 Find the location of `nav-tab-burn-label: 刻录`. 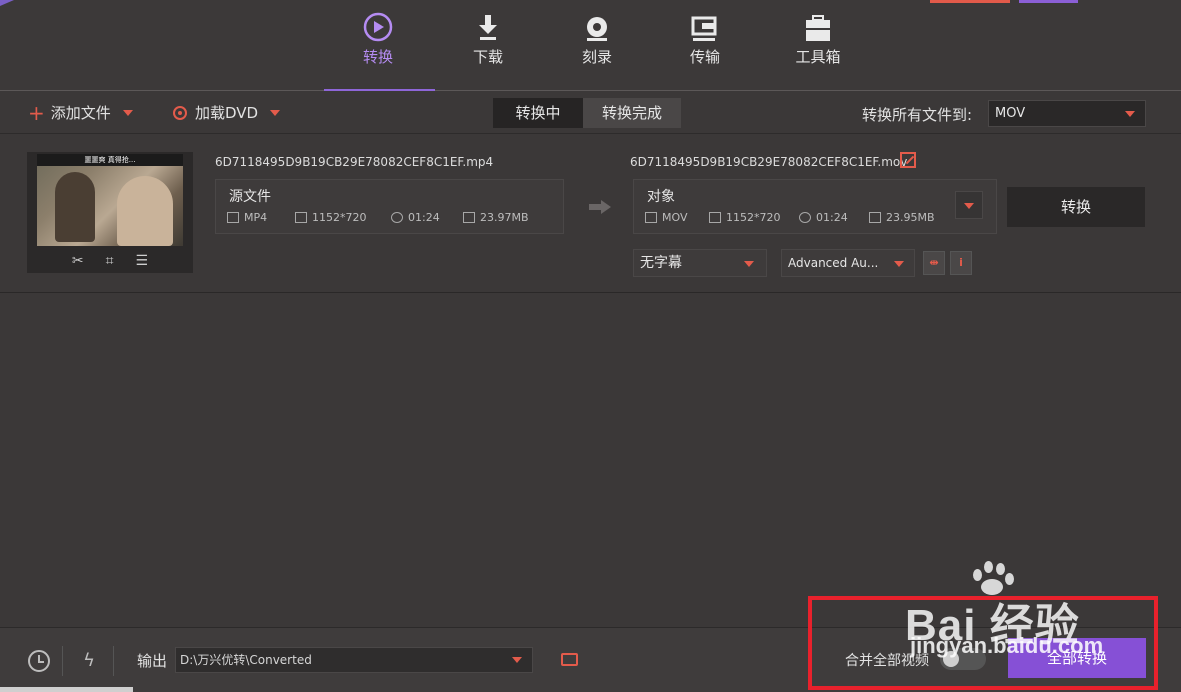

nav-tab-burn-label: 刻录 is located at coordinates (596, 57).